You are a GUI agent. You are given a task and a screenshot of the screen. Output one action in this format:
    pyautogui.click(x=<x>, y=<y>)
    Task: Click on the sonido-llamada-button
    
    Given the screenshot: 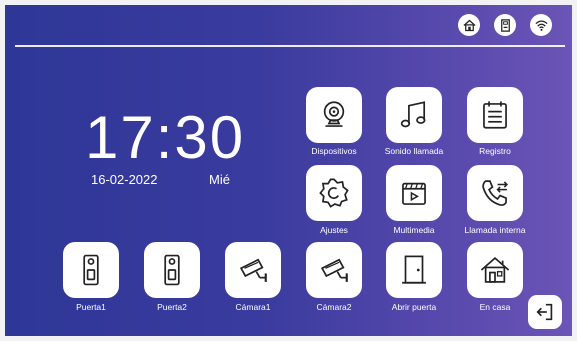 What is the action you would take?
    pyautogui.click(x=414, y=115)
    